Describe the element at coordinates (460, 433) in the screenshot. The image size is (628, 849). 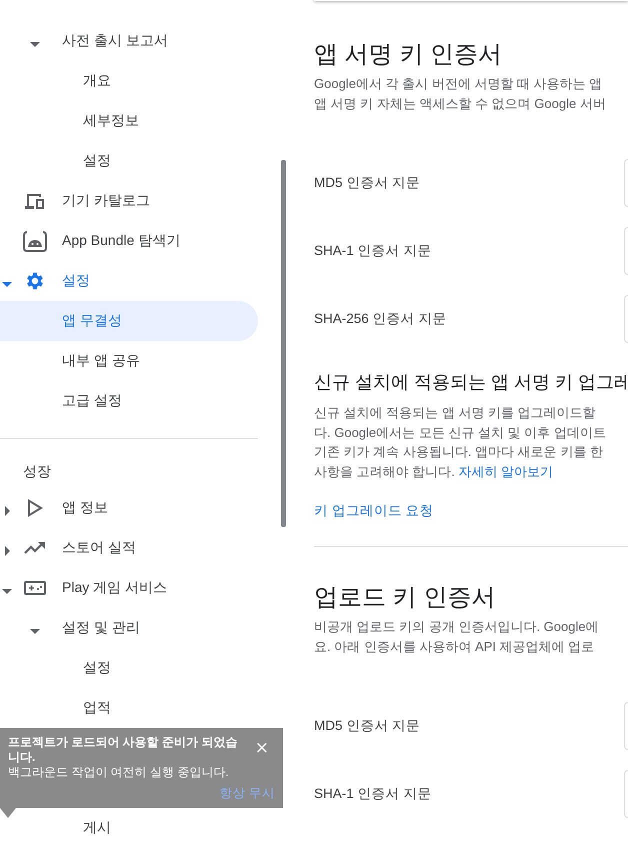
I see `description-text: 다. Google에서는 모든 신규 설치 및 이후 업데이트` at that location.